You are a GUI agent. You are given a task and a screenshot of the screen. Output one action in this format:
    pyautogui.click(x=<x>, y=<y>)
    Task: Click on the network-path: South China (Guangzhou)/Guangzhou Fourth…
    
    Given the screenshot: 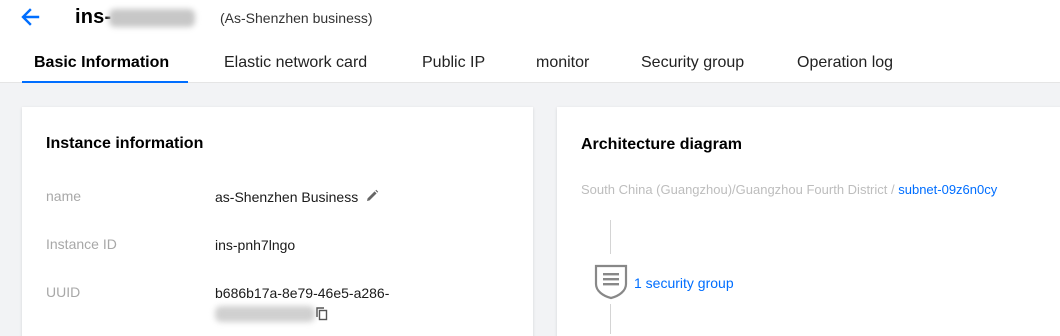 What is the action you would take?
    pyautogui.click(x=789, y=189)
    